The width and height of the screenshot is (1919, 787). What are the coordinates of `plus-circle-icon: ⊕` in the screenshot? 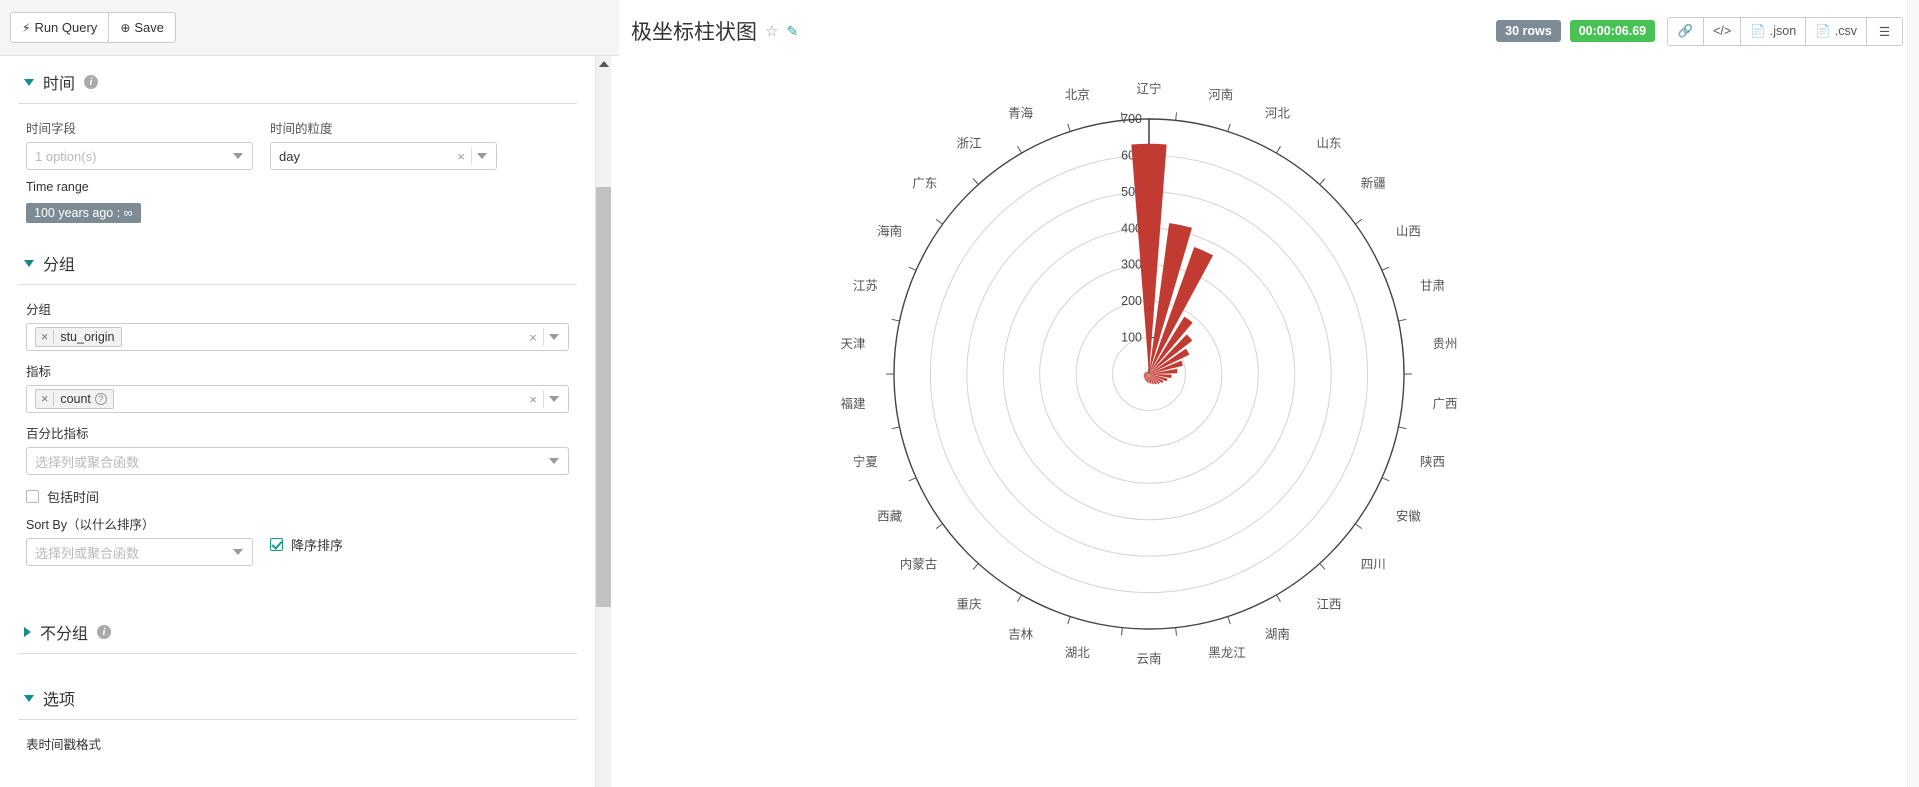 It's located at (125, 27).